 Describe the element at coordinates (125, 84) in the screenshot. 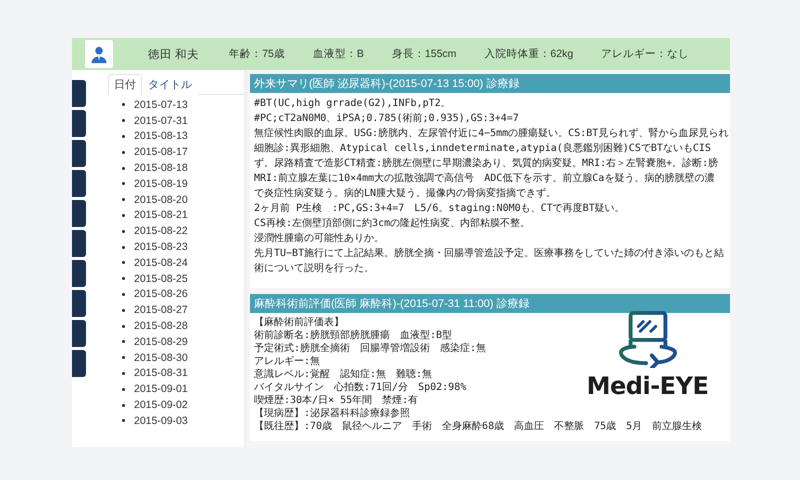

I see `list-tab: 日付` at that location.